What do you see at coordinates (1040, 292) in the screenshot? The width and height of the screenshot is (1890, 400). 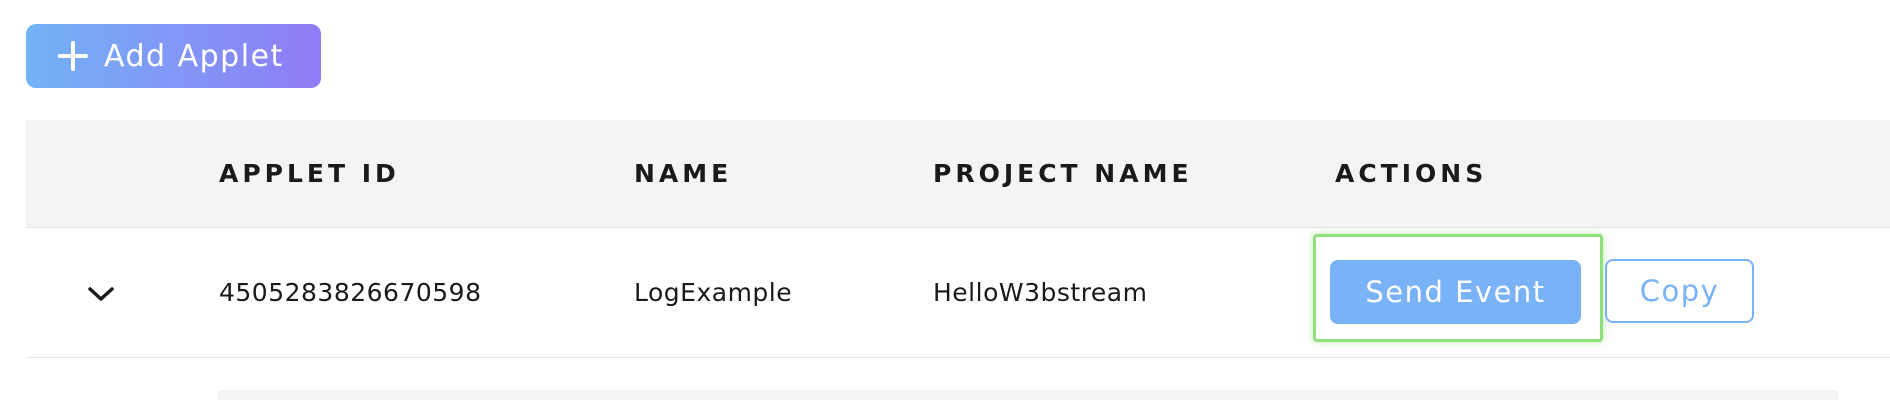 I see `project-name-cell: HelloW3bstream` at bounding box center [1040, 292].